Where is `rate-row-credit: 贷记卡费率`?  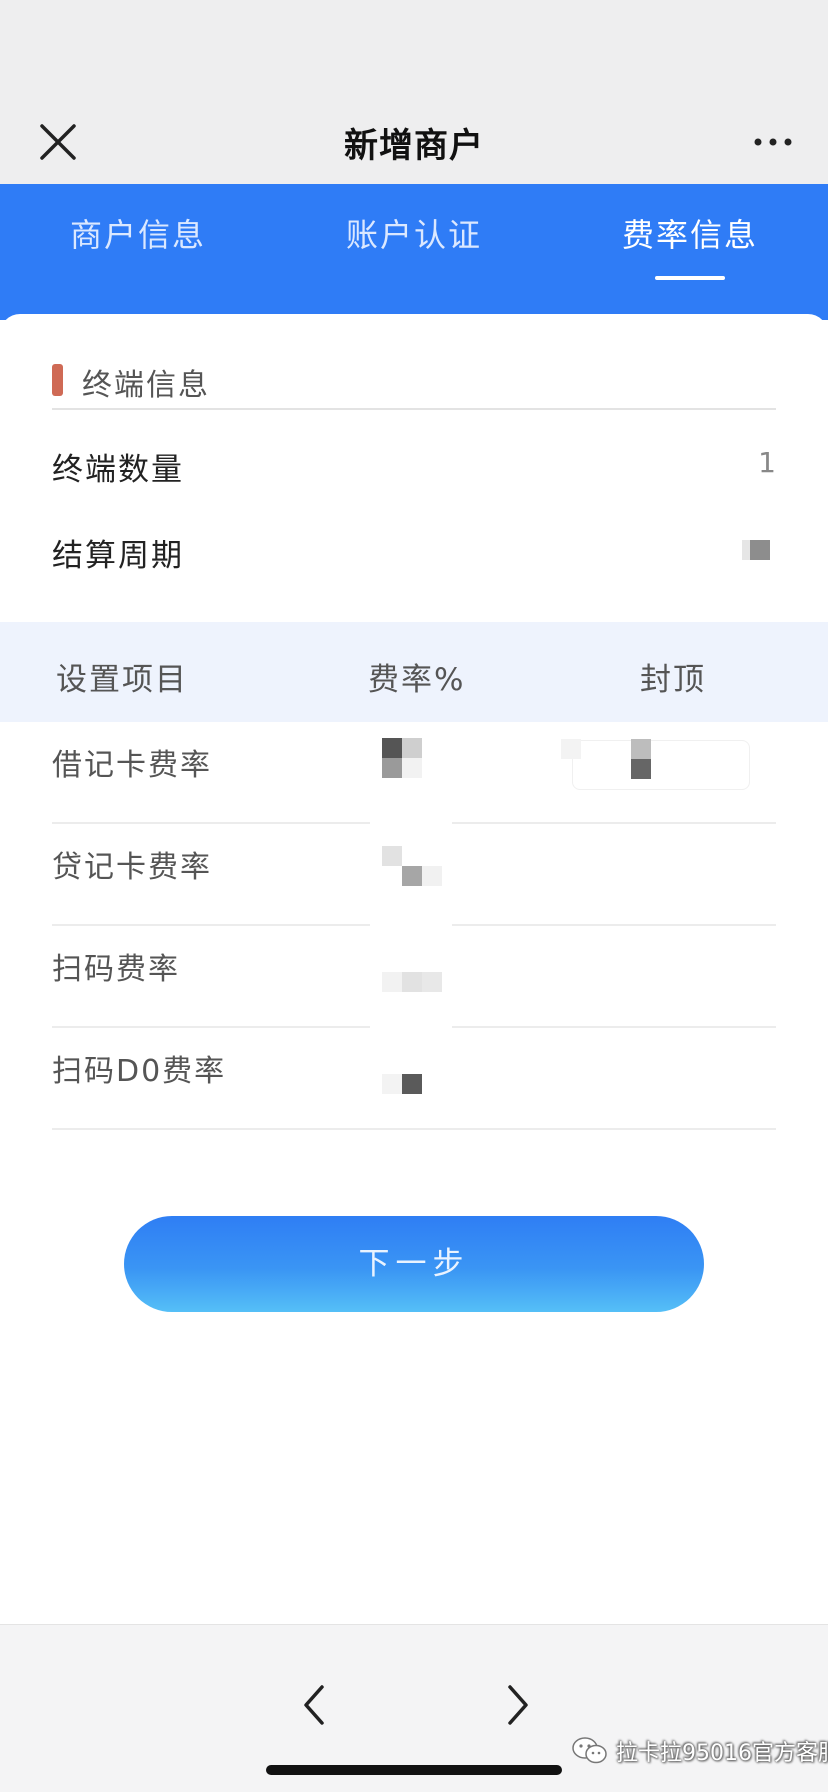 rate-row-credit: 贷记卡费率 is located at coordinates (414, 875).